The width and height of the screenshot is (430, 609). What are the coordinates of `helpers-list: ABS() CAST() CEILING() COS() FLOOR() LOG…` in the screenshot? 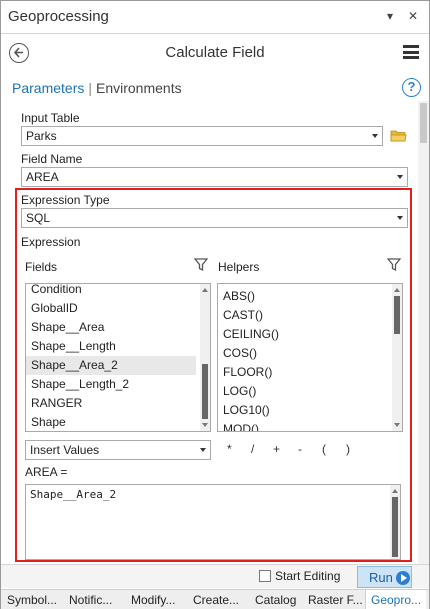 It's located at (310, 357).